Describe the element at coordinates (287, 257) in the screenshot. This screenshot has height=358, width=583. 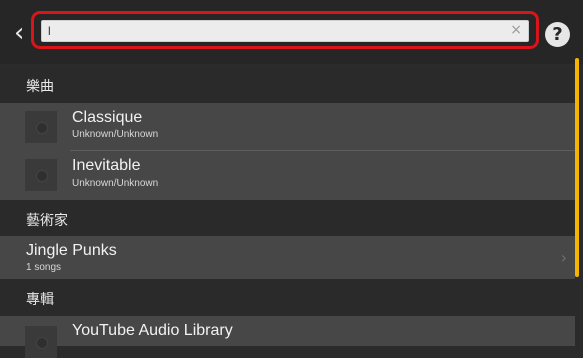
I see `artist-item: Jingle Punks 1 songs ›` at that location.